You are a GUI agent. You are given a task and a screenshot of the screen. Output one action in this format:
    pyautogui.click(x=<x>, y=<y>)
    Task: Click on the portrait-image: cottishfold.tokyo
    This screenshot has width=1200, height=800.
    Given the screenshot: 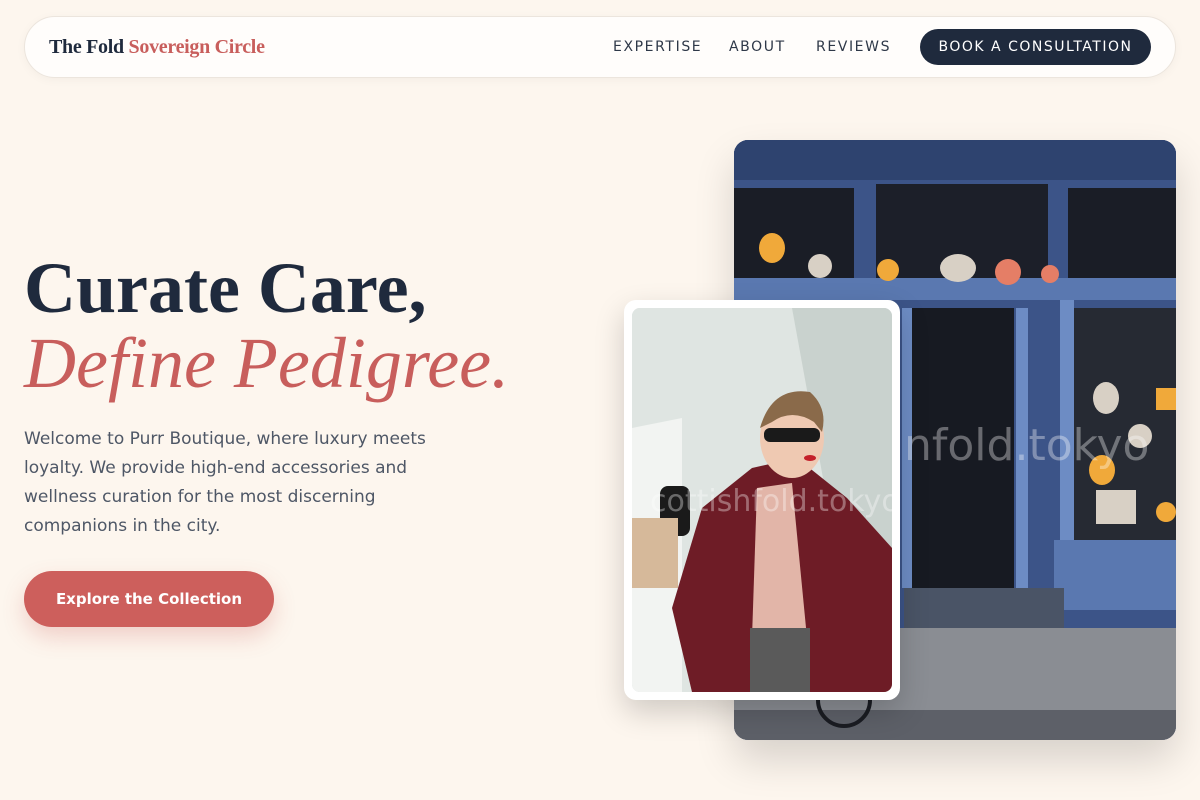 What is the action you would take?
    pyautogui.click(x=762, y=500)
    